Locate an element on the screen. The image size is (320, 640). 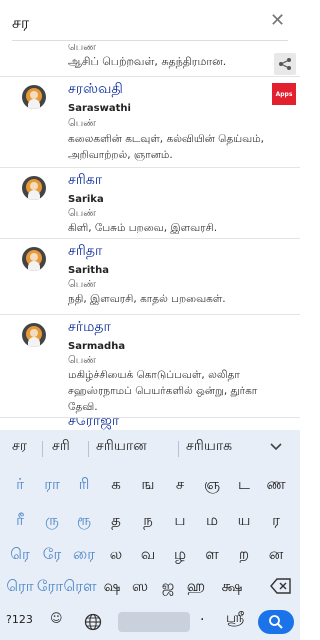
key: ரா is located at coordinates (52, 485).